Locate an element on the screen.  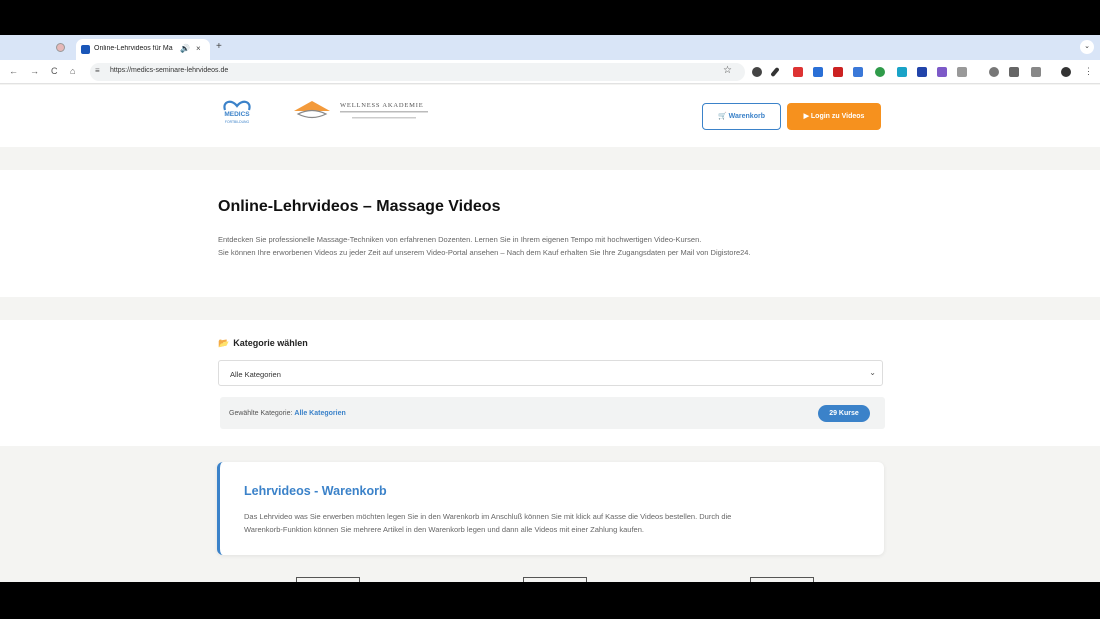
translate-icon is located at coordinates (1014, 72).